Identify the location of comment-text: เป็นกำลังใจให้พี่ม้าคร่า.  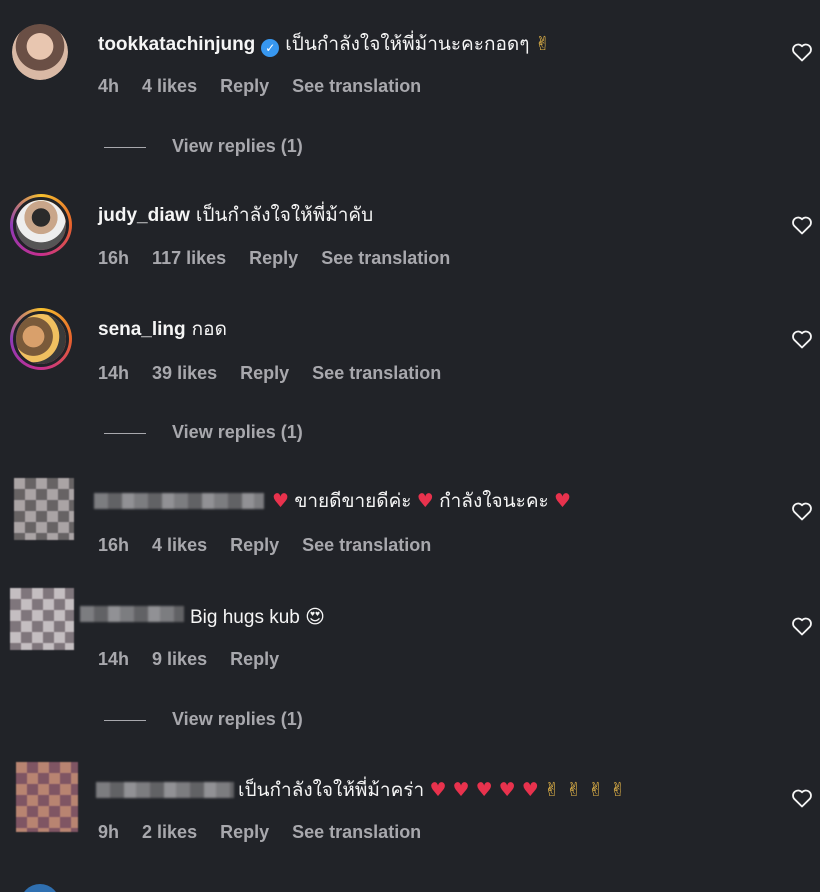
(331, 790).